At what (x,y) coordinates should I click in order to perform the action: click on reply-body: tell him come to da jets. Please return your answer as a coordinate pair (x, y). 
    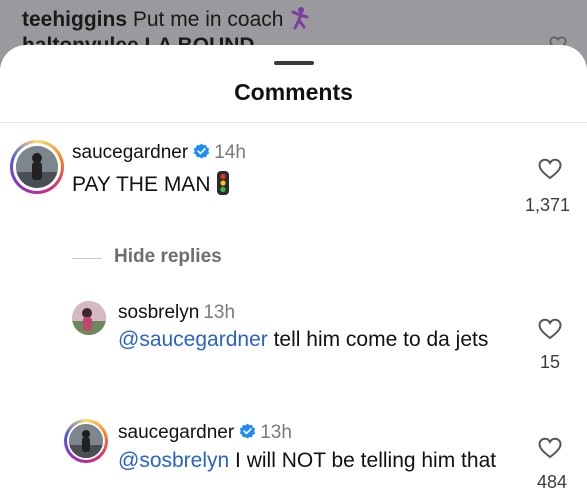
    Looking at the image, I should click on (378, 339).